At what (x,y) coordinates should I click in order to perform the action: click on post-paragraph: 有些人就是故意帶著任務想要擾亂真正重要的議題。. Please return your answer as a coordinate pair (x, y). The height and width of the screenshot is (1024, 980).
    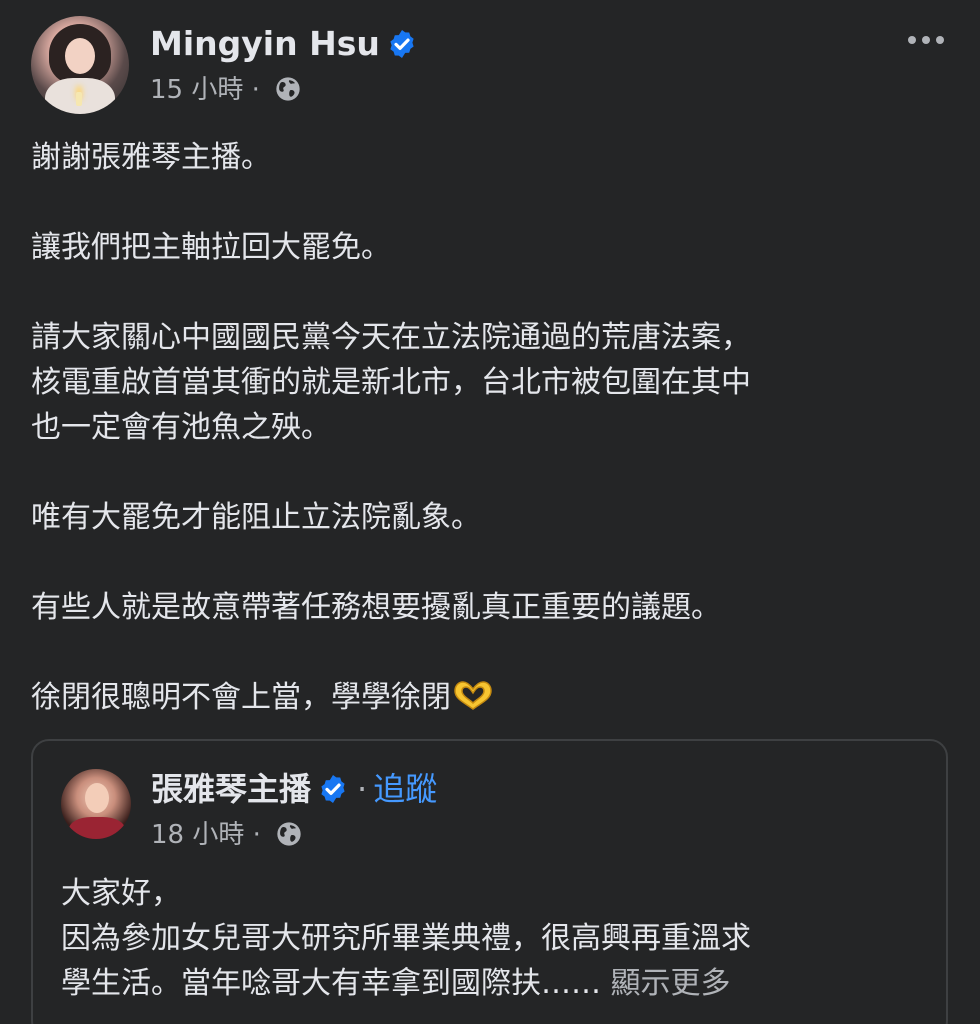
    Looking at the image, I should click on (376, 607).